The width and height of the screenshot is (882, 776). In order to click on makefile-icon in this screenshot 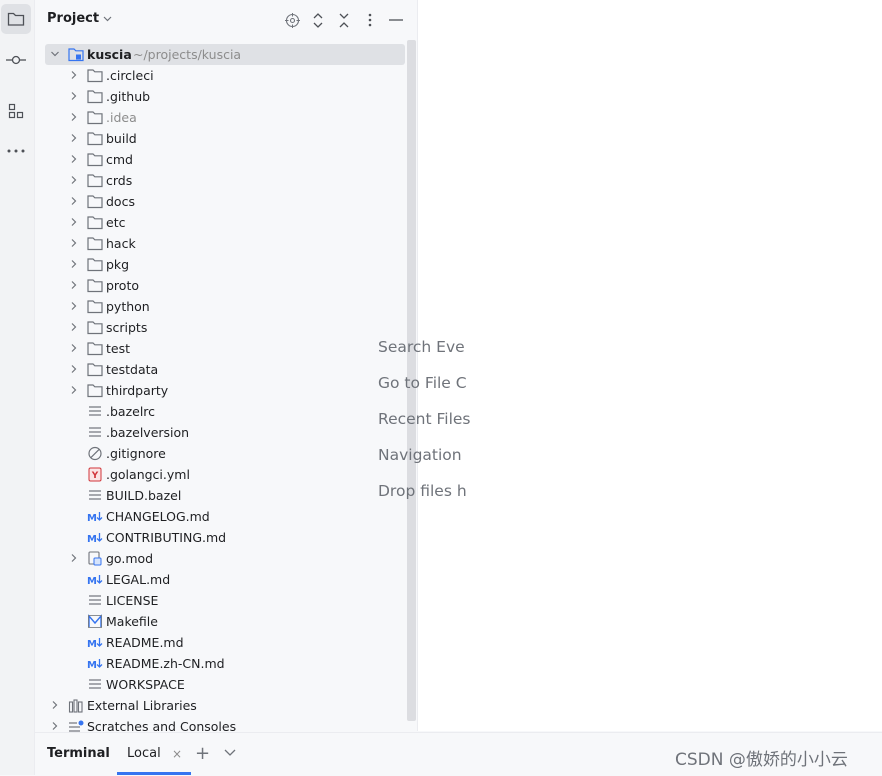, I will do `click(95, 621)`.